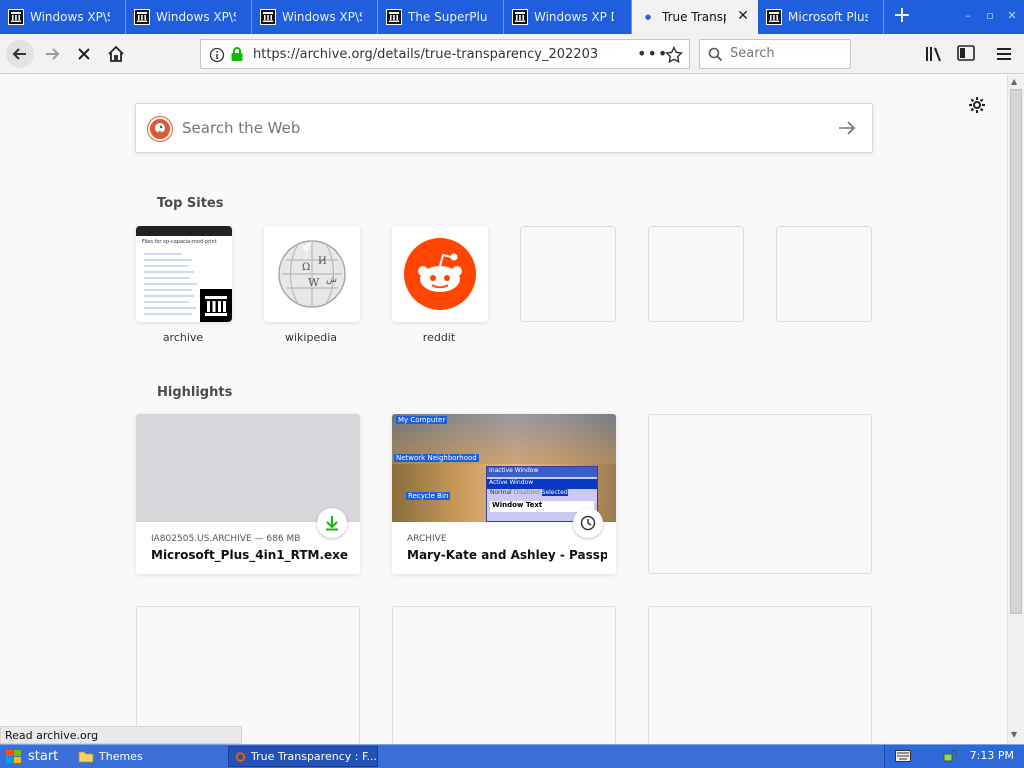  Describe the element at coordinates (160, 129) in the screenshot. I see `duckduckgo-icon` at that location.